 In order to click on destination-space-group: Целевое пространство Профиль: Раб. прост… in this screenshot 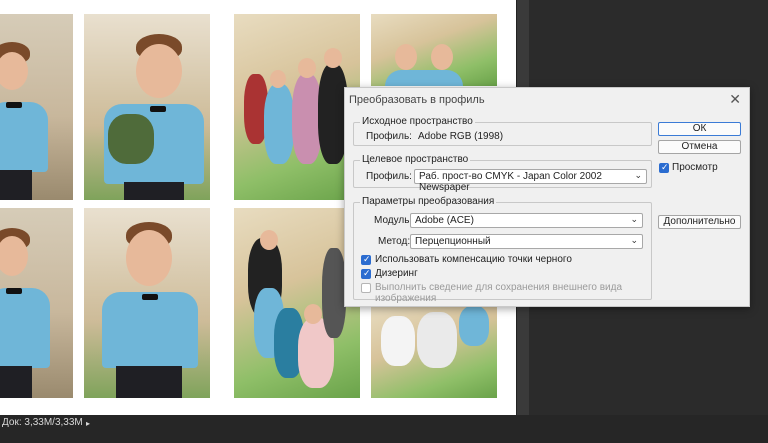, I will do `click(502, 173)`.